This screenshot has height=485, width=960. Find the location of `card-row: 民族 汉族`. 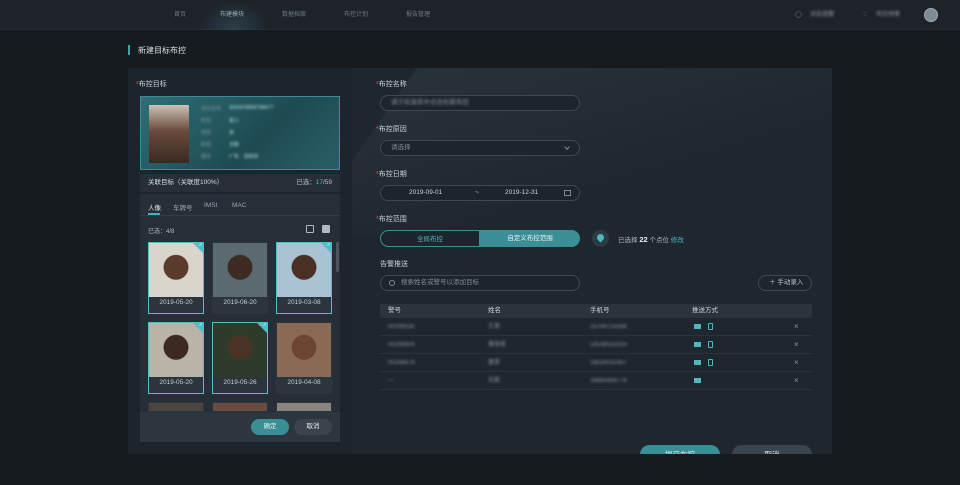

card-row: 民族 汉族 is located at coordinates (220, 145).